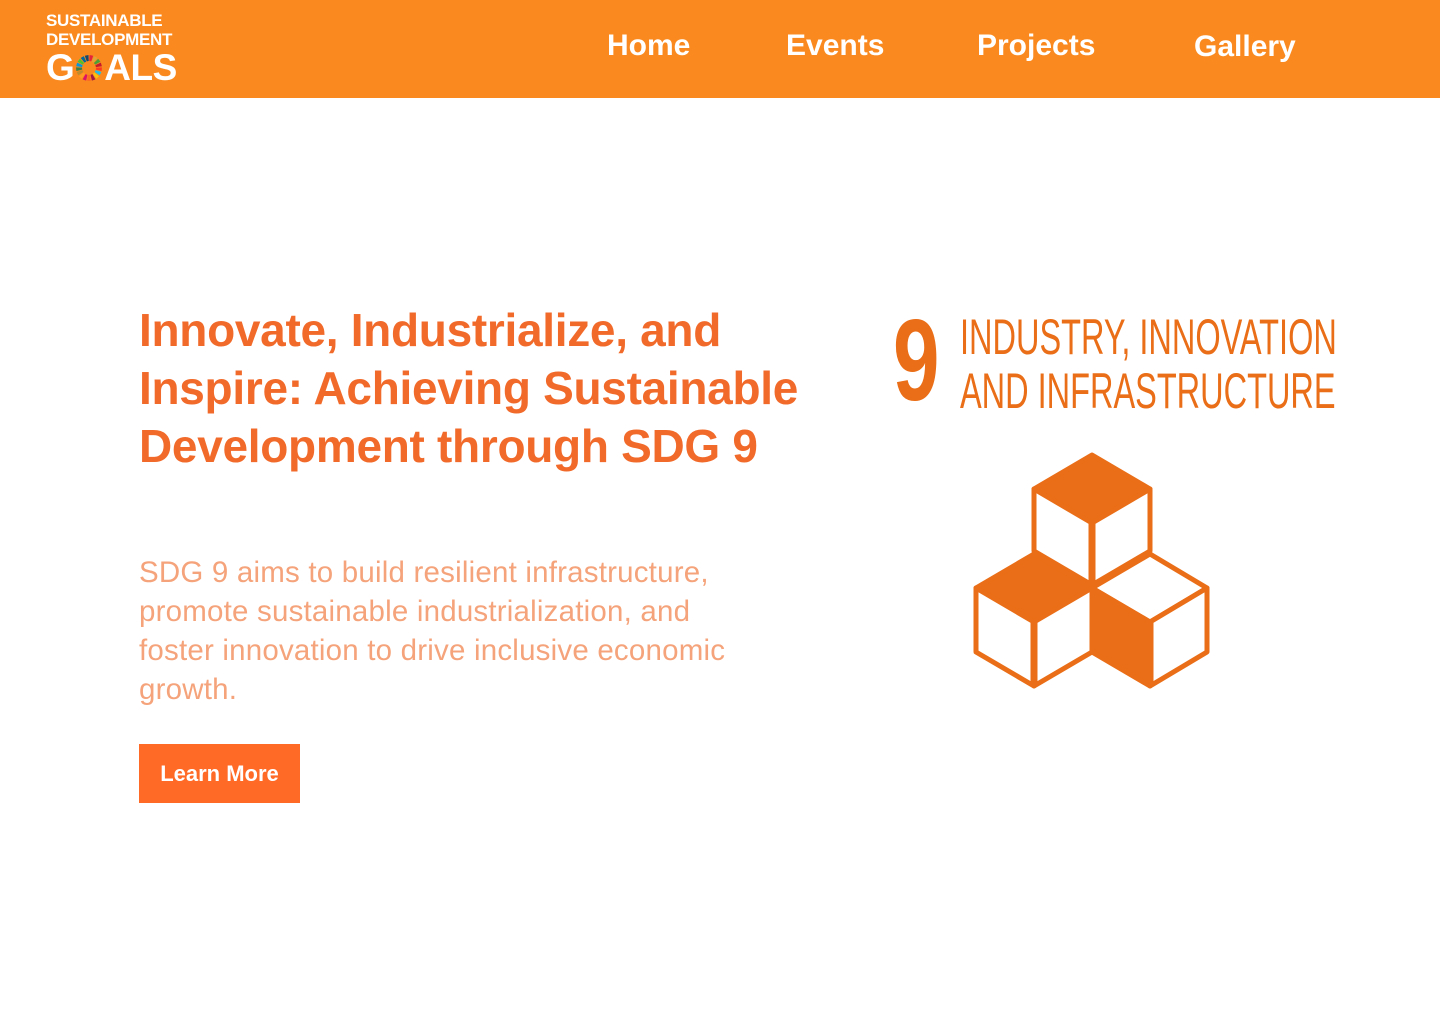 The width and height of the screenshot is (1440, 1024). What do you see at coordinates (1091, 570) in the screenshot?
I see `stacked-cubes-icon` at bounding box center [1091, 570].